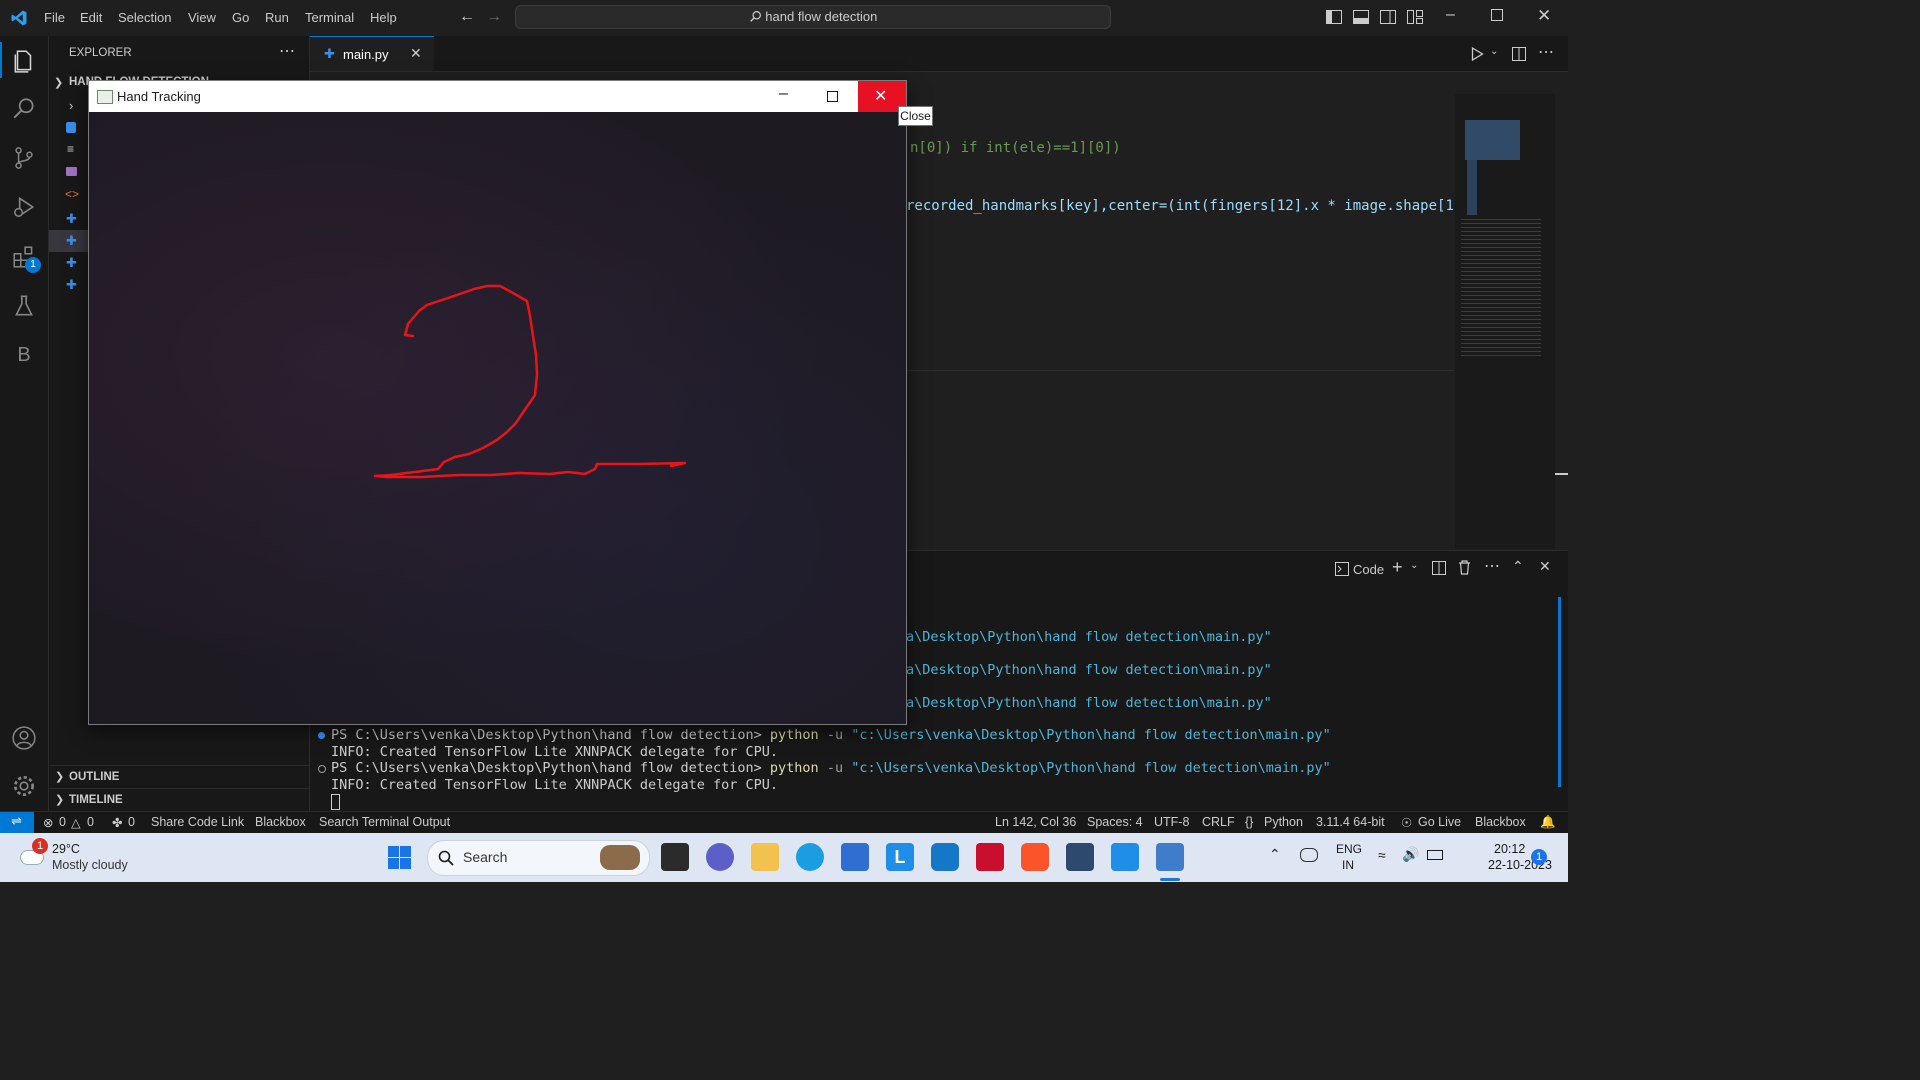 The width and height of the screenshot is (1920, 1080). Describe the element at coordinates (416, 53) in the screenshot. I see `close-tab-icon: ✕` at that location.